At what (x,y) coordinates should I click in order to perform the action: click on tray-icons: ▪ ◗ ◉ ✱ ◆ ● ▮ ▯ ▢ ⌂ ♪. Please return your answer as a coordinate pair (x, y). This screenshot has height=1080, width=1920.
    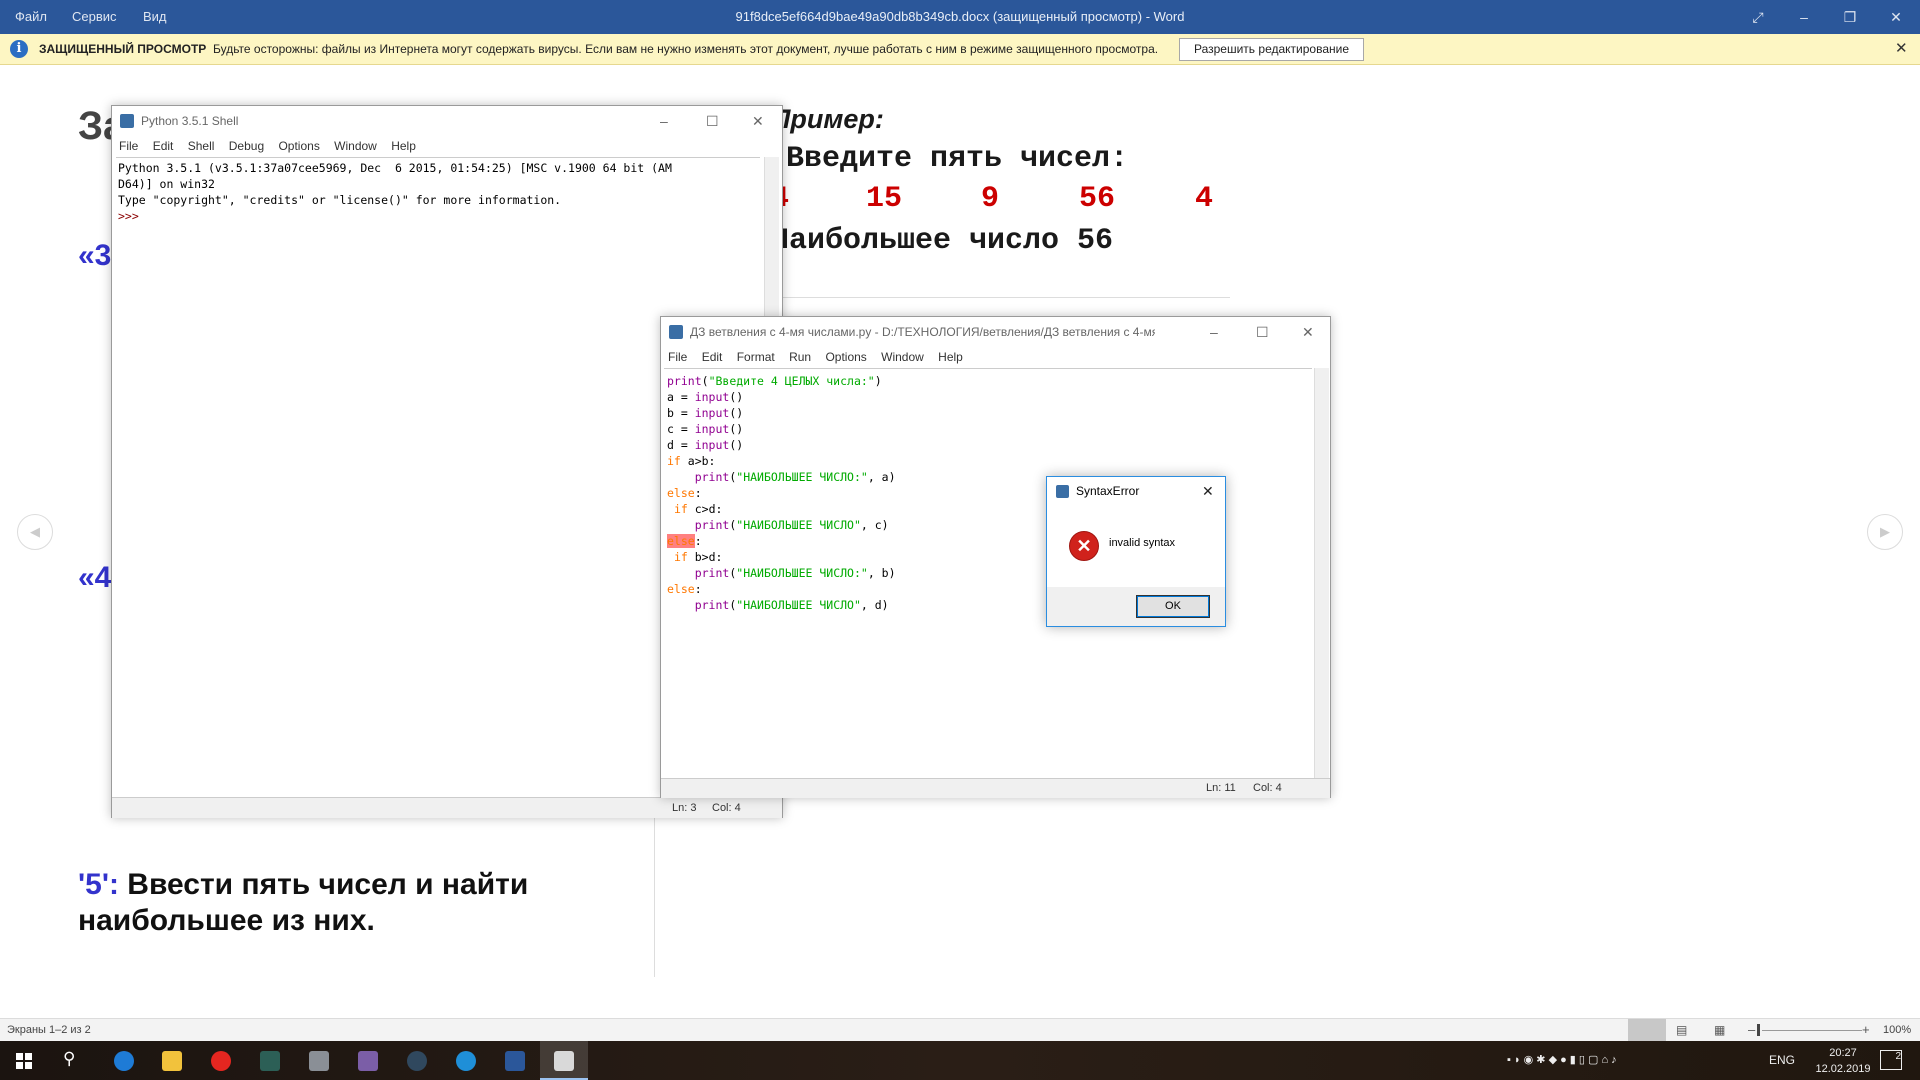
    Looking at the image, I should click on (1562, 1059).